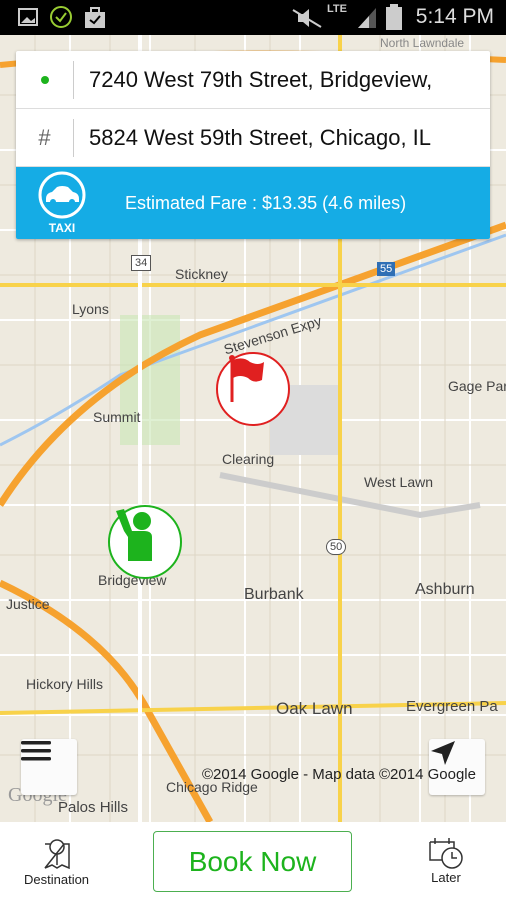 This screenshot has width=506, height=900. I want to click on map-label: Ashburn, so click(445, 589).